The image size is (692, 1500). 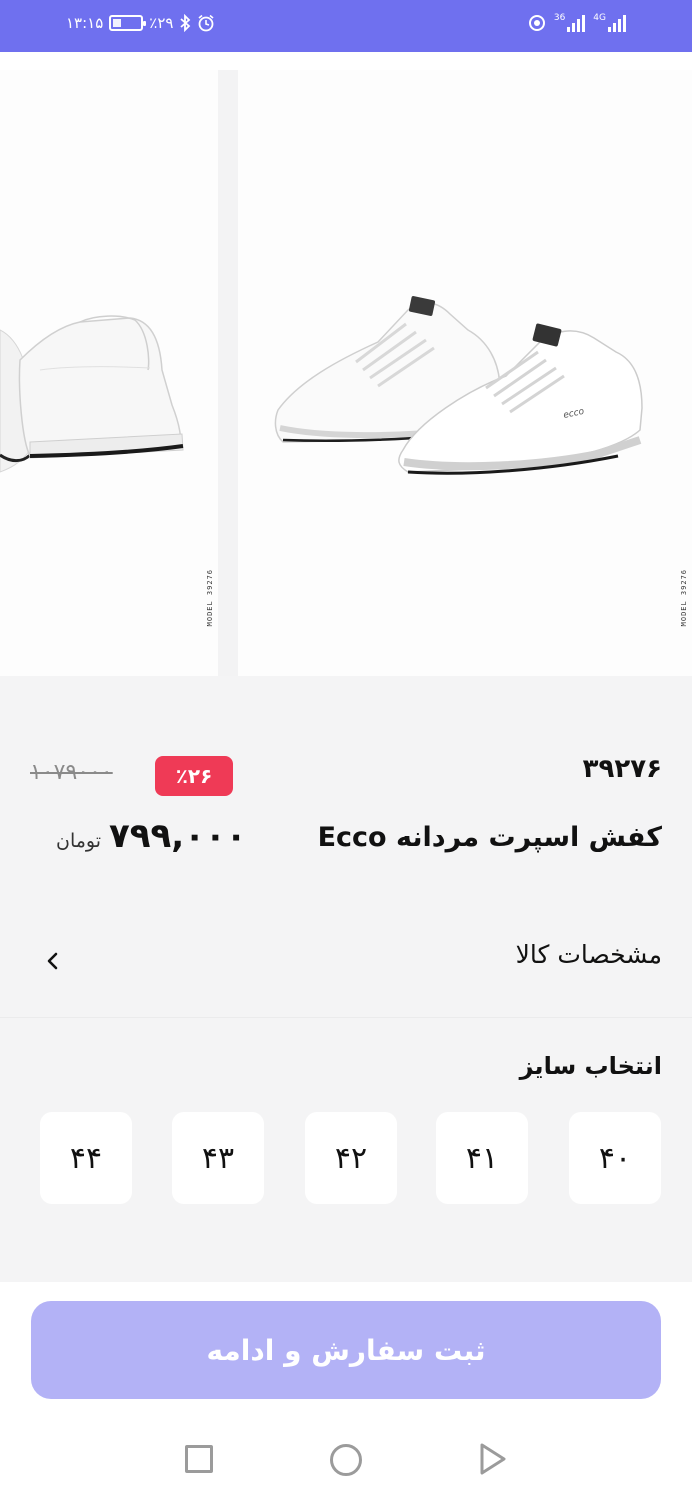 I want to click on bluetooth-icon, so click(x=185, y=23).